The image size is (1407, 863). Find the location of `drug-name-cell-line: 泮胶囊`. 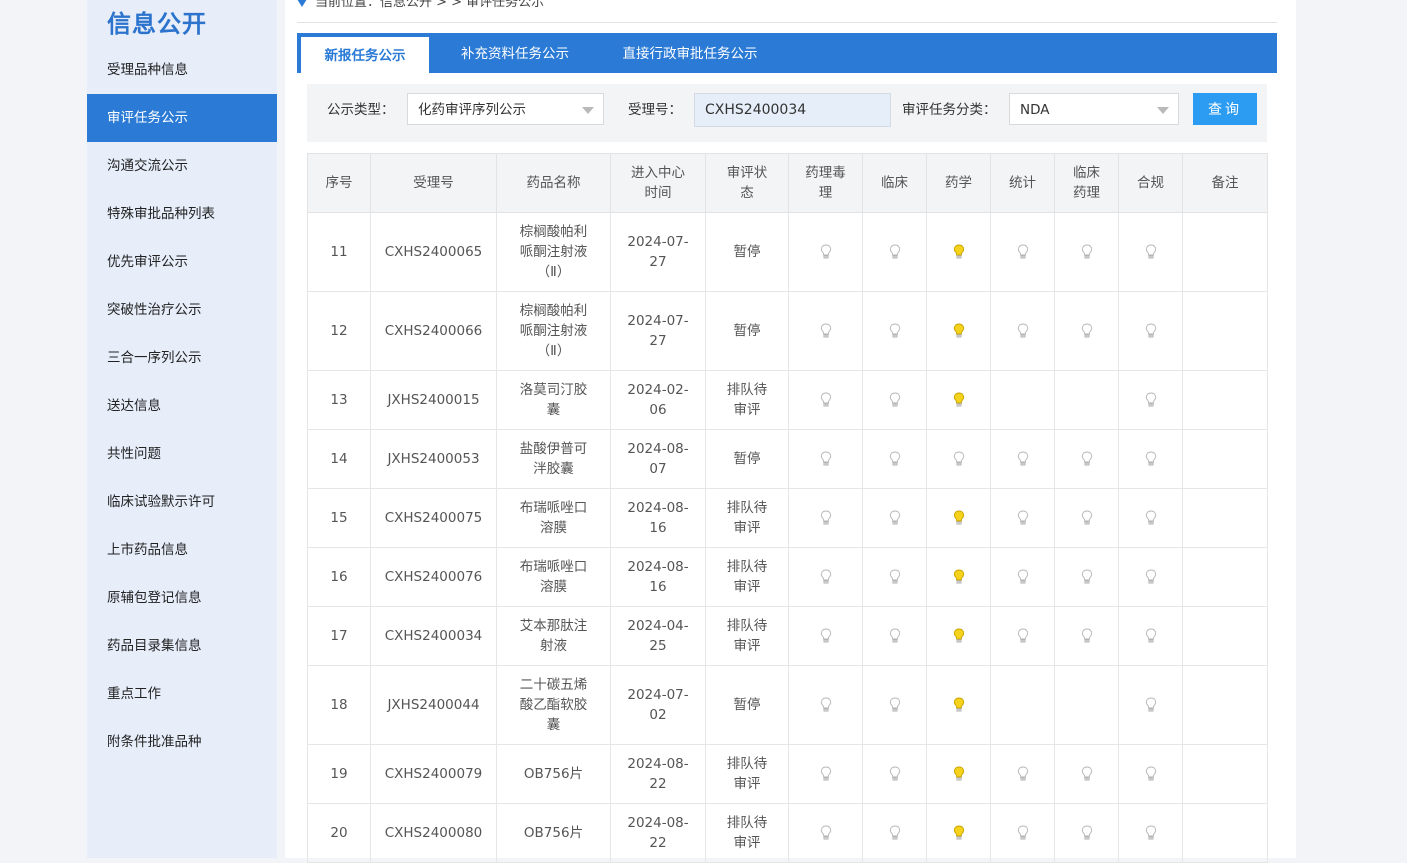

drug-name-cell-line: 泮胶囊 is located at coordinates (553, 469).